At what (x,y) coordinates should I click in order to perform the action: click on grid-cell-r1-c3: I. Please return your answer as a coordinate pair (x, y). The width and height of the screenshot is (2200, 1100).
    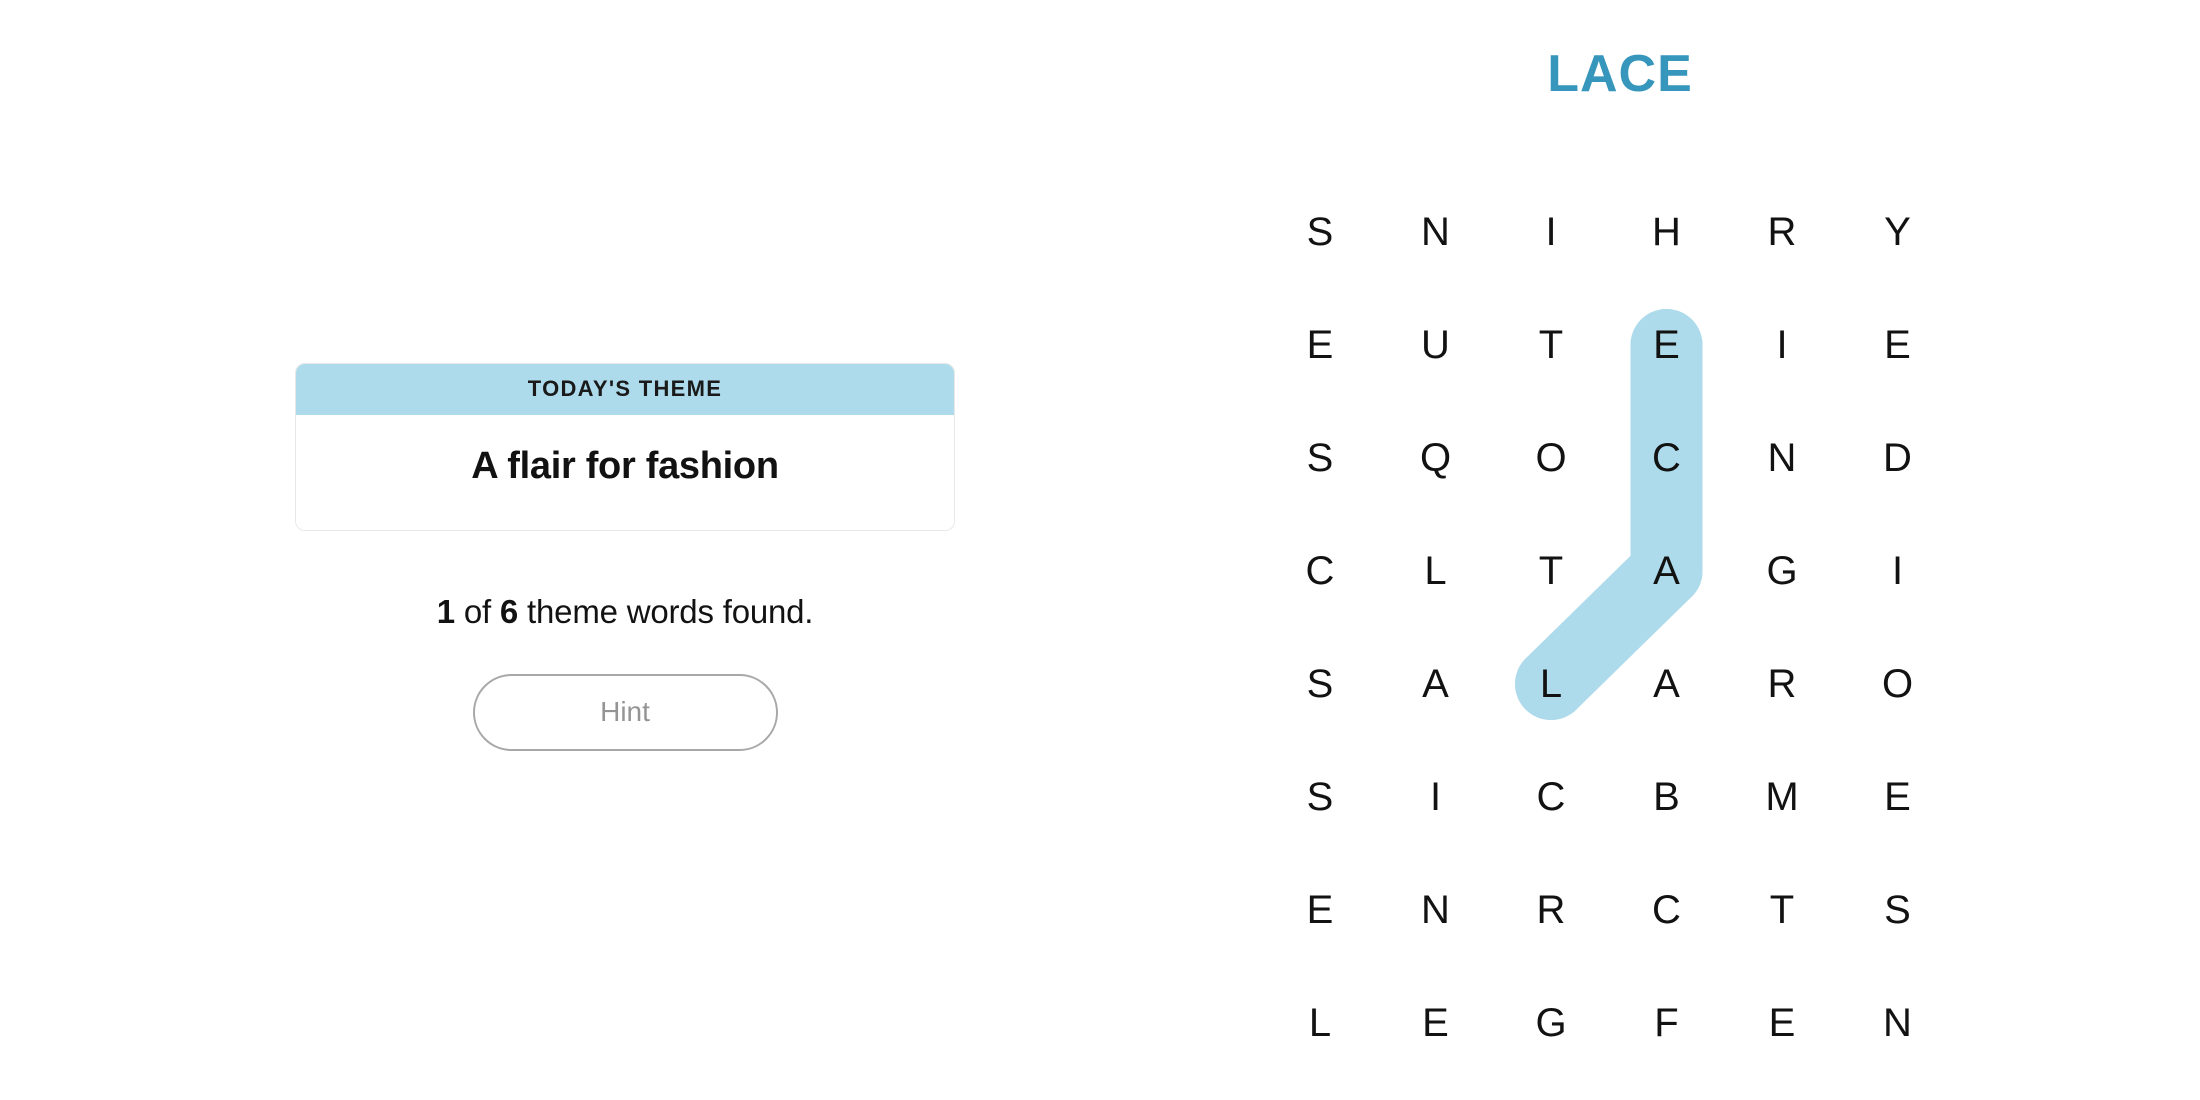
    Looking at the image, I should click on (1551, 232).